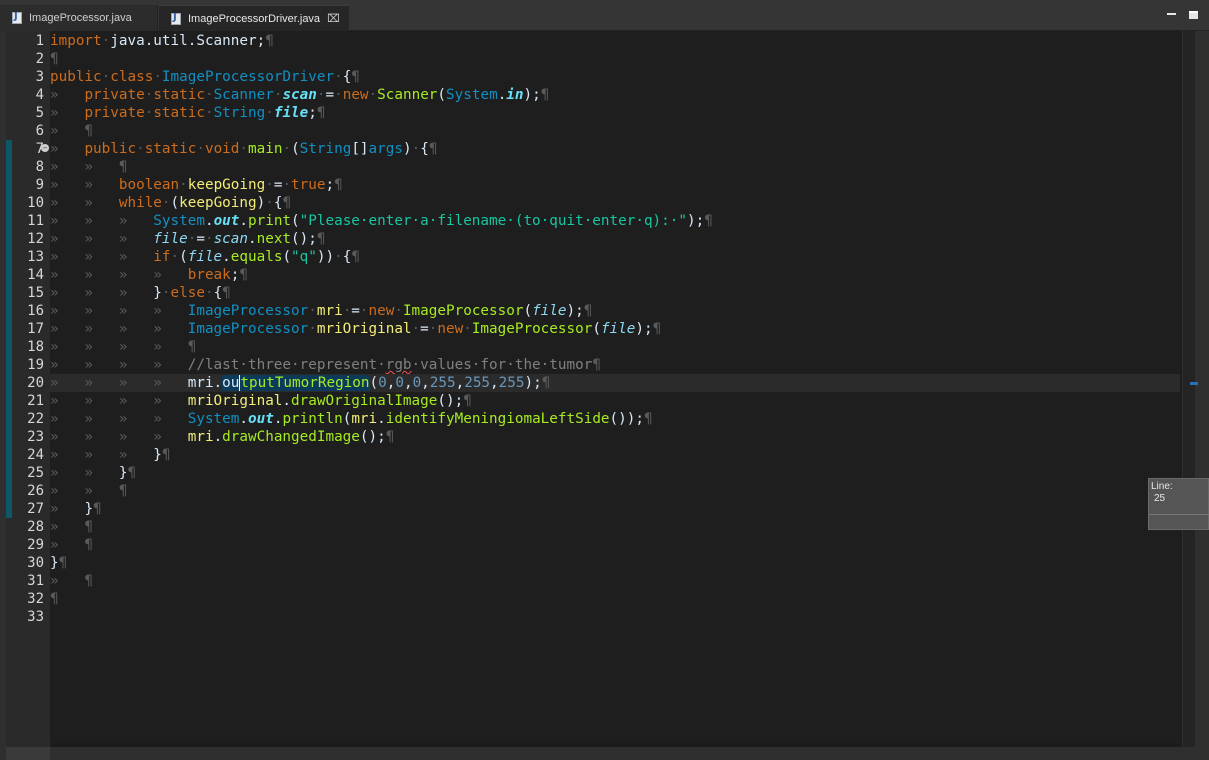  Describe the element at coordinates (615, 455) in the screenshot. I see `code-line: » » » }¶` at that location.